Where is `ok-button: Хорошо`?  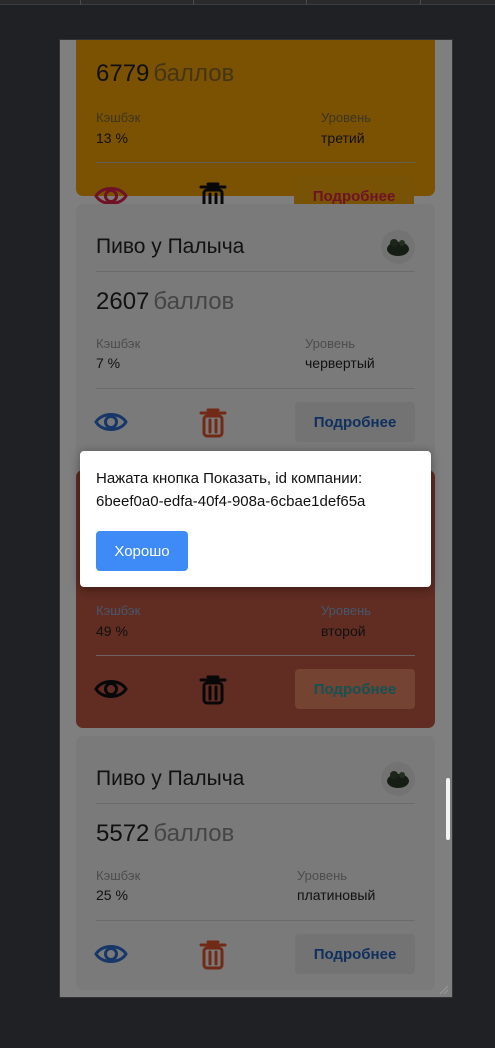
ok-button: Хорошо is located at coordinates (142, 551).